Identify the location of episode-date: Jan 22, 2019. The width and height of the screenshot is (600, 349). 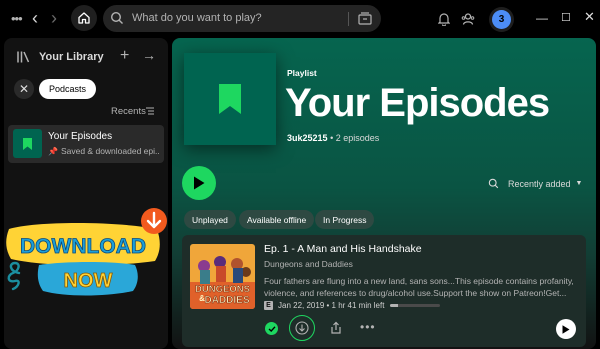
(301, 305).